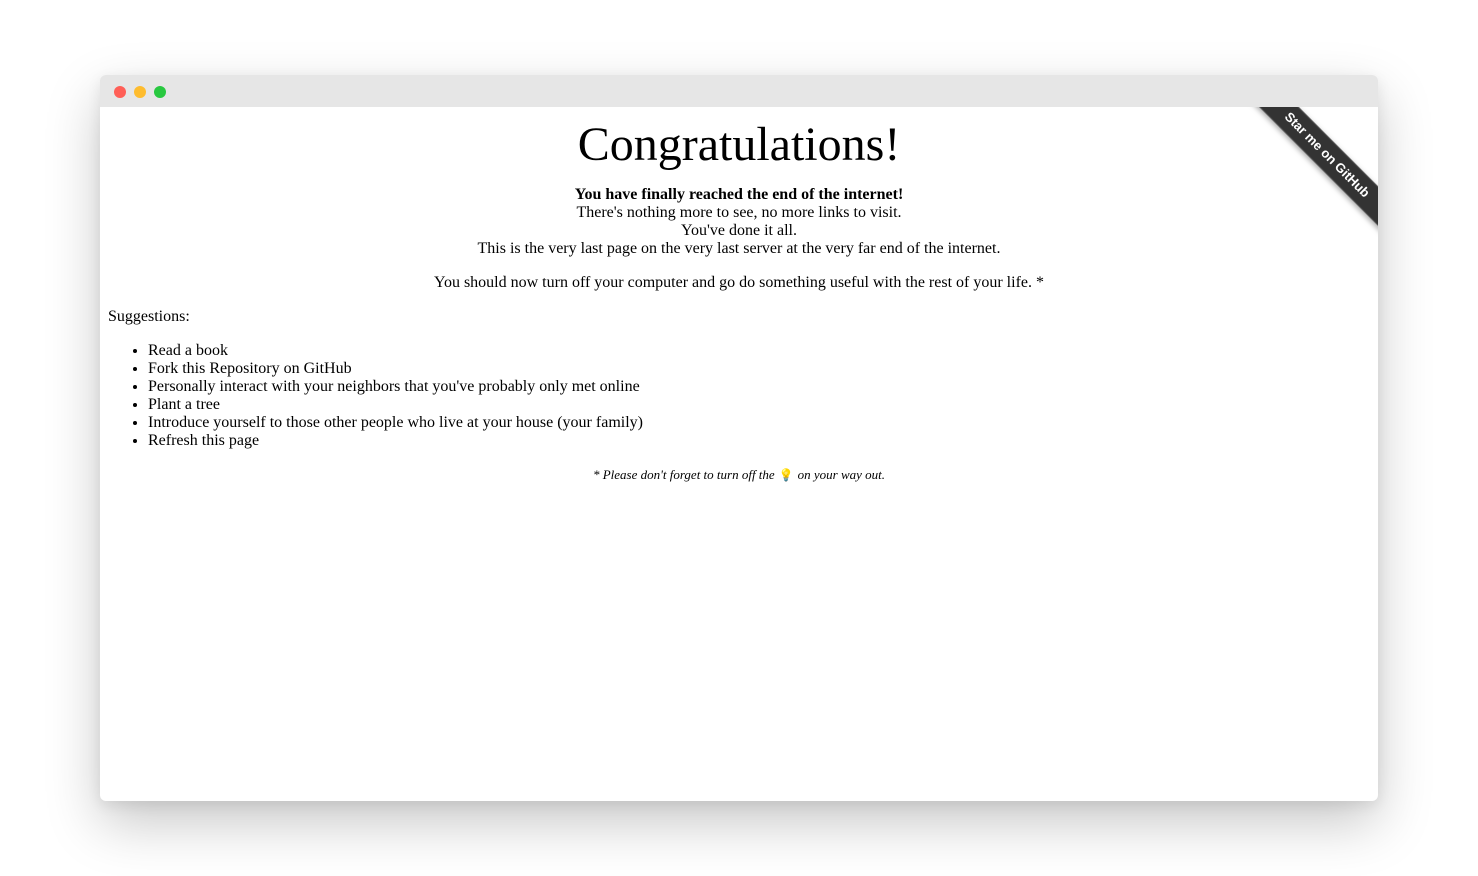 The height and width of the screenshot is (876, 1478). Describe the element at coordinates (120, 92) in the screenshot. I see `close-window-button` at that location.